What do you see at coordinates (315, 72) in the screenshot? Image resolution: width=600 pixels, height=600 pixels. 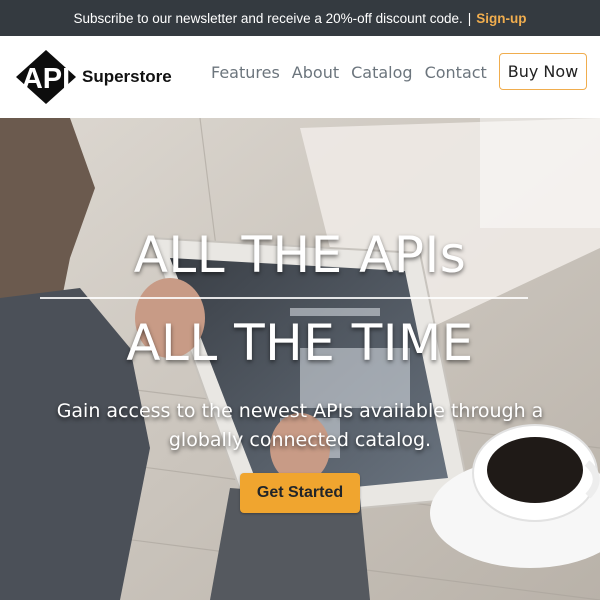 I see `nav-link-about: About` at bounding box center [315, 72].